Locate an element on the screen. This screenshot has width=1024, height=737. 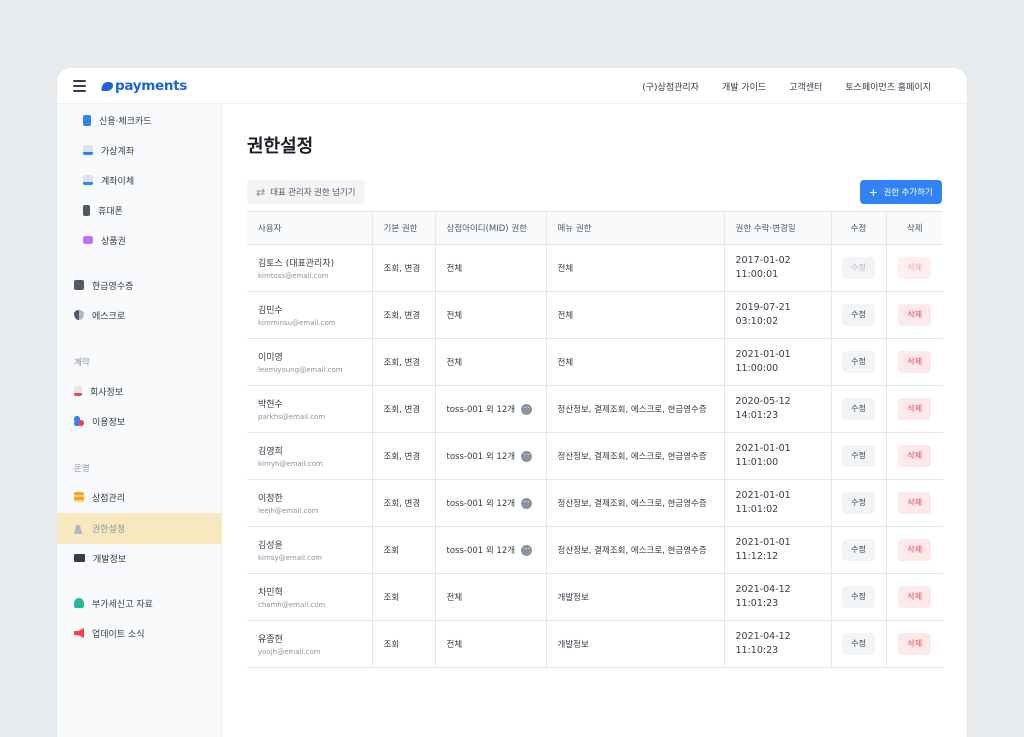
sidebar-section-operation: 운영 is located at coordinates (82, 469).